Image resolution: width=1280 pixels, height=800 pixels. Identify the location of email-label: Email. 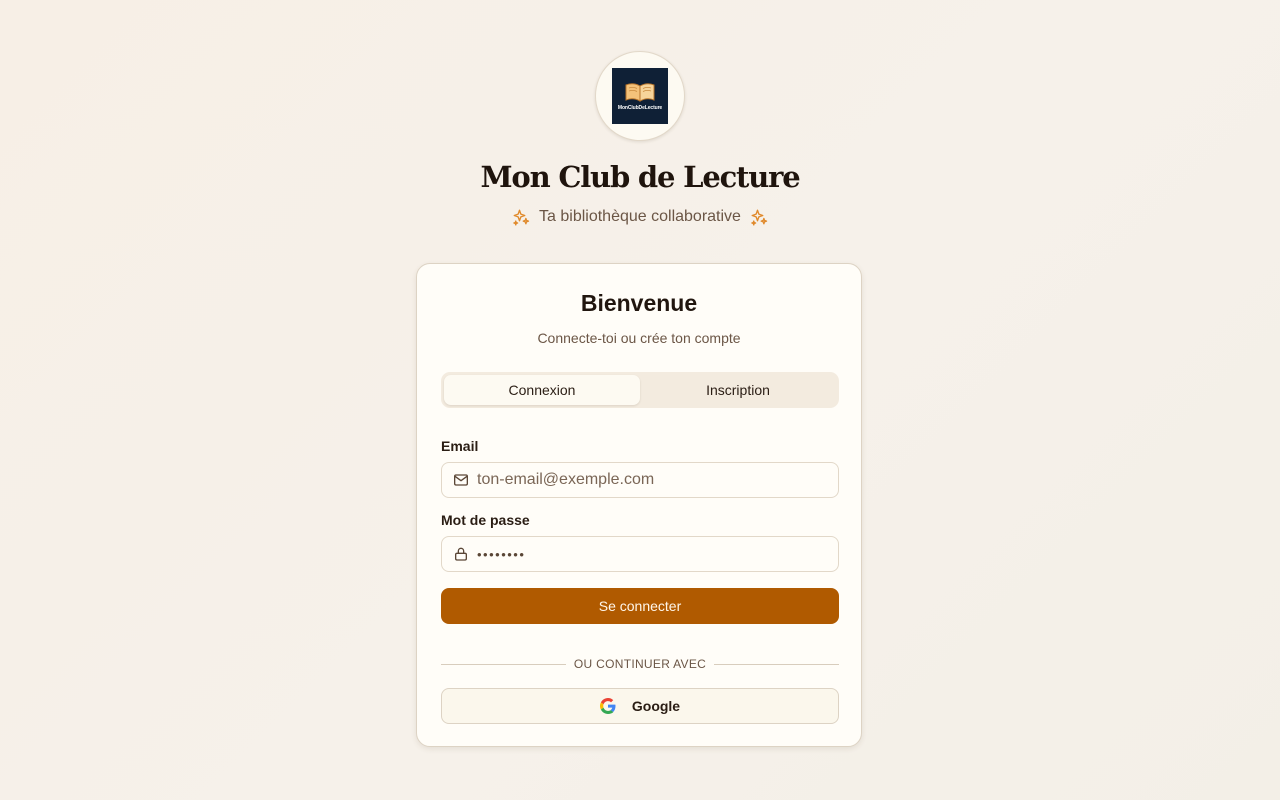
(460, 446).